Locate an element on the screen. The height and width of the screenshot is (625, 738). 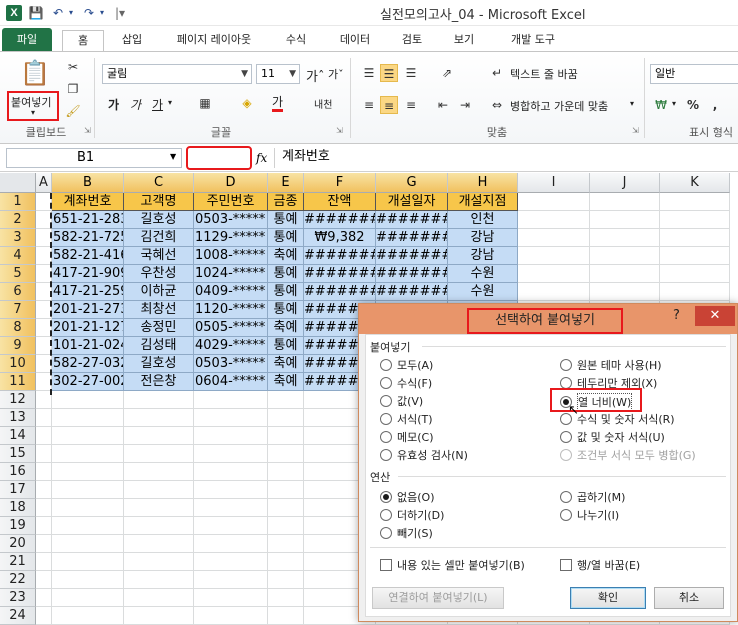
underline-dropdown-icon: ▾ is located at coordinates (170, 102).